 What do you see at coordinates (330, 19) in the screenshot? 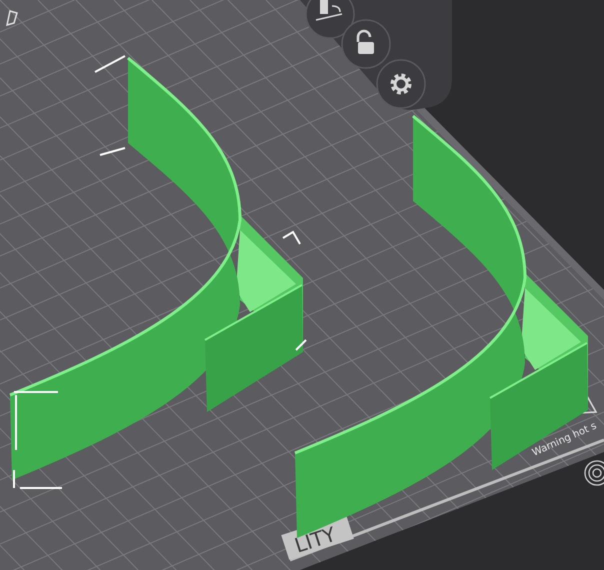
I see `lay-flat-button` at bounding box center [330, 19].